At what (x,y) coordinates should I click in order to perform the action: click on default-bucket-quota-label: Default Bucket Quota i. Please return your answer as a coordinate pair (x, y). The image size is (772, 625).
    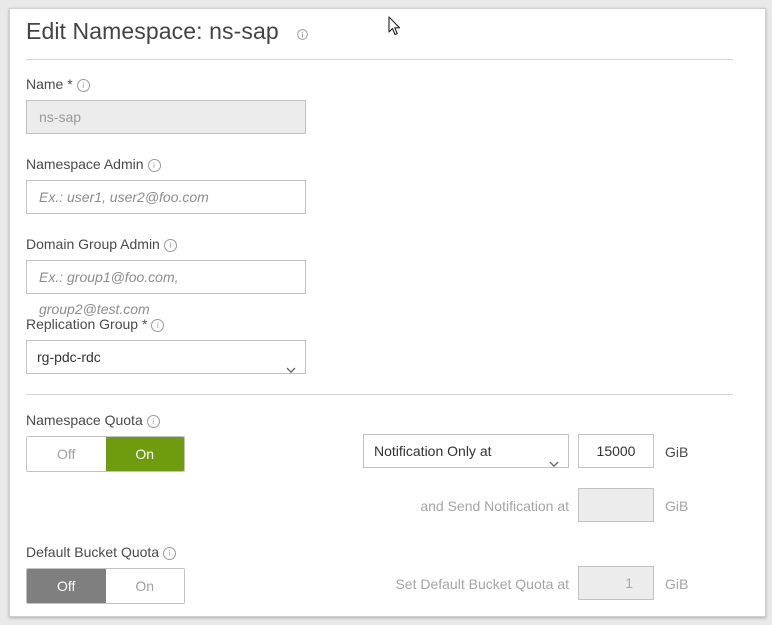
    Looking at the image, I should click on (101, 552).